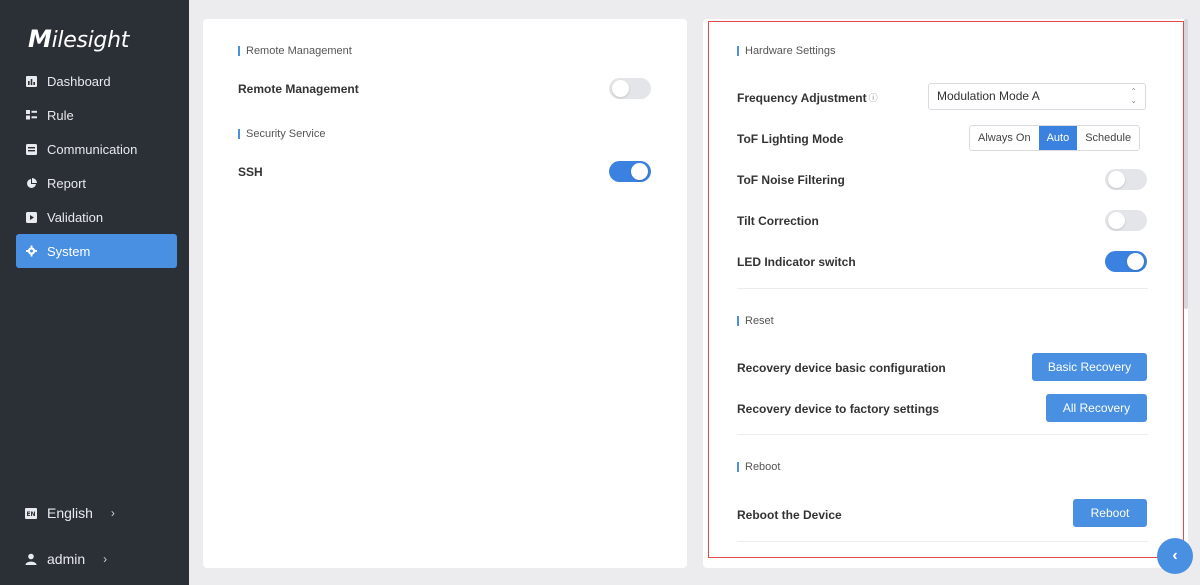 This screenshot has width=1200, height=585. I want to click on user-label: admin, so click(66, 559).